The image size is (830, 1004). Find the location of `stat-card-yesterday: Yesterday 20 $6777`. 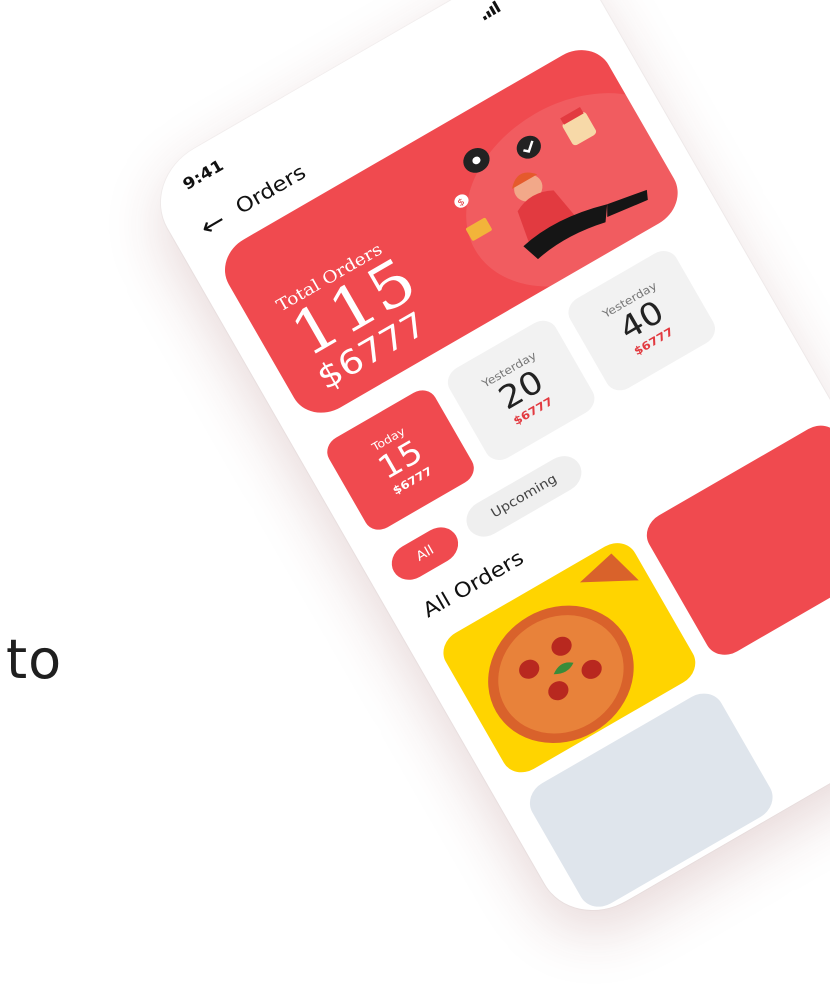

stat-card-yesterday: Yesterday 20 $6777 is located at coordinates (521, 390).